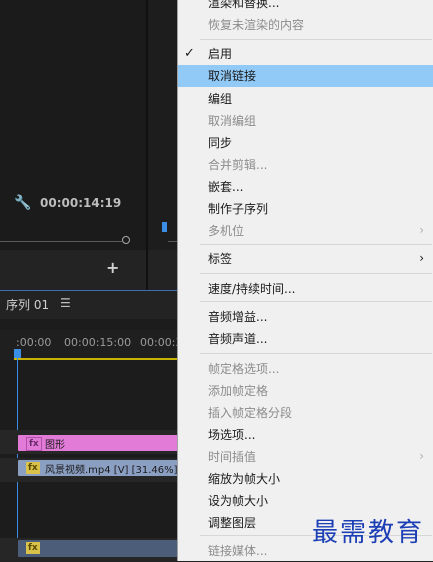  What do you see at coordinates (232, 121) in the screenshot?
I see `menu-item-label: 取消编组` at bounding box center [232, 121].